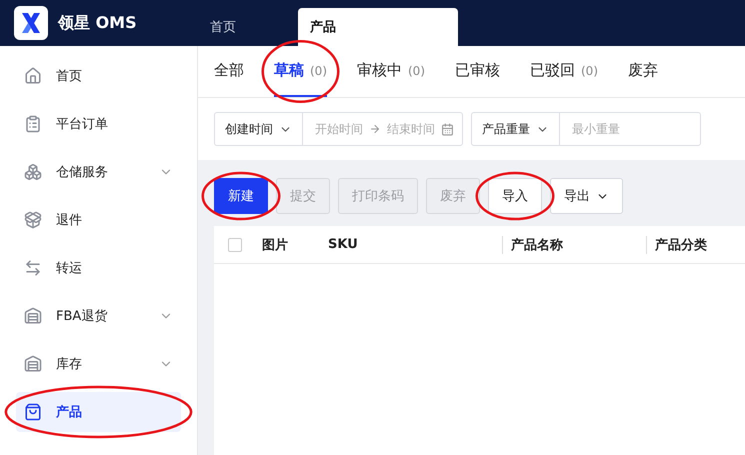  What do you see at coordinates (98, 316) in the screenshot?
I see `sidebar-item: FBA退货` at bounding box center [98, 316].